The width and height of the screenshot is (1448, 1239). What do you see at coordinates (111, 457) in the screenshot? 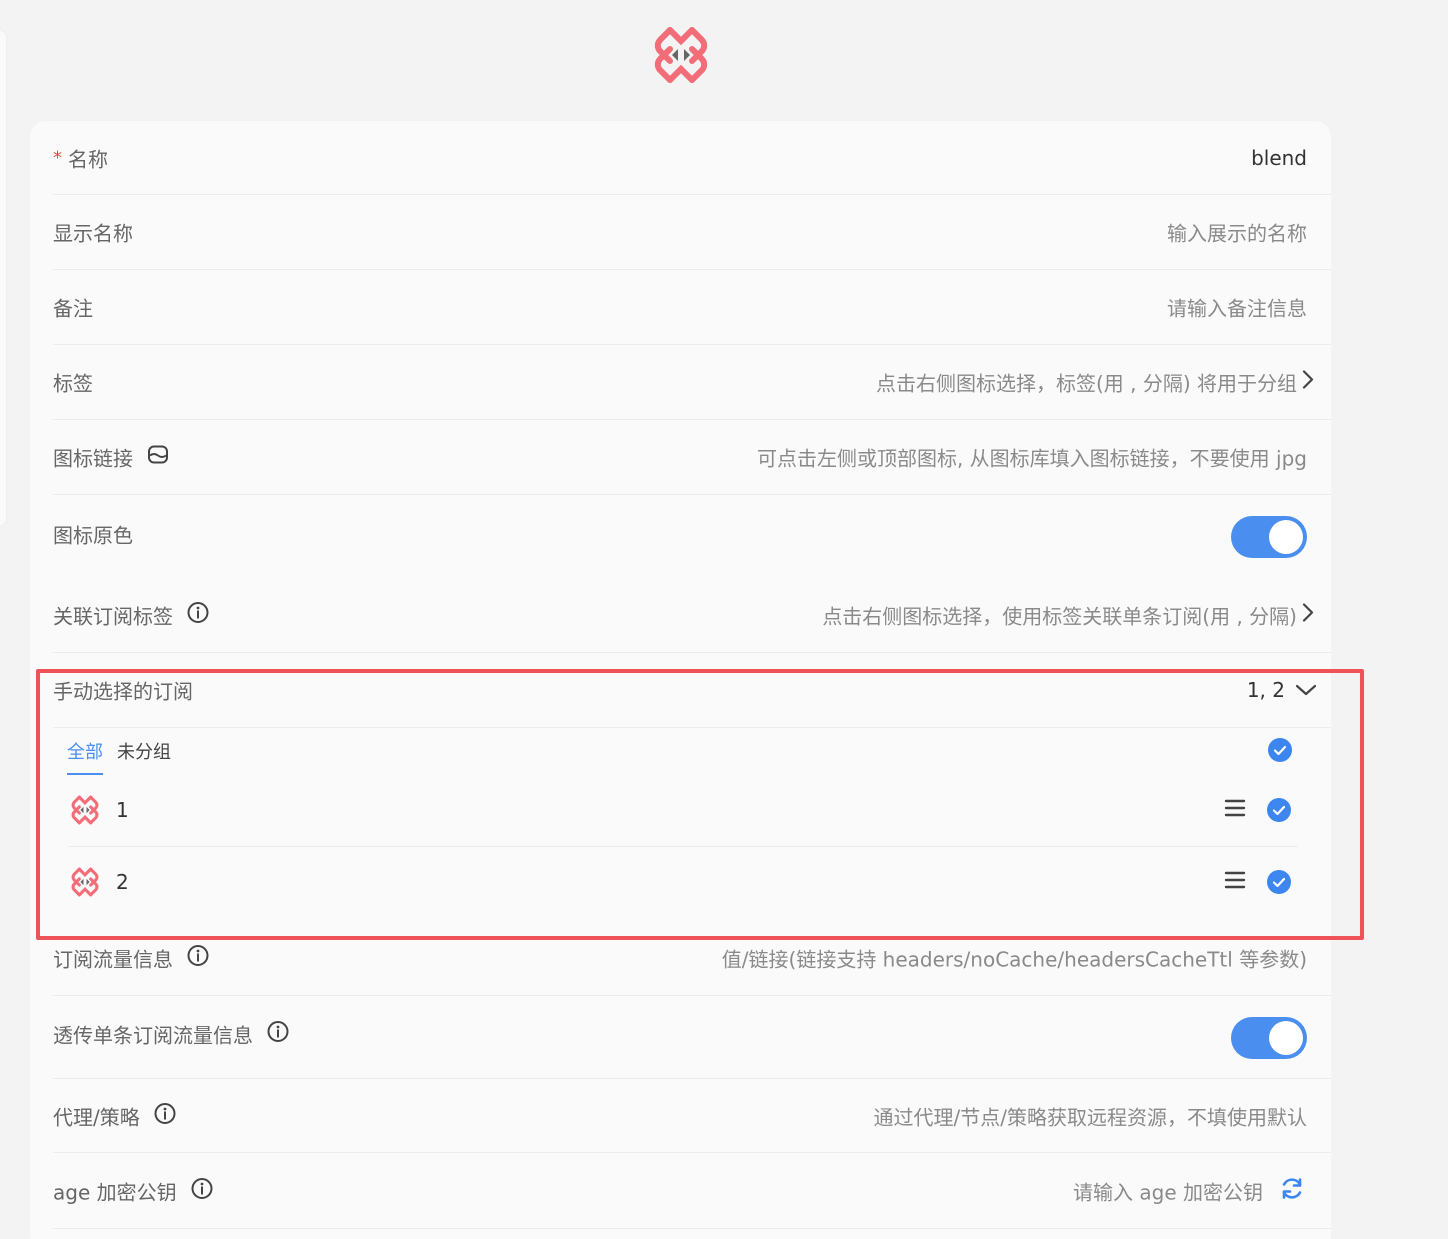
I see `icon-link-label: 图标链接` at bounding box center [111, 457].